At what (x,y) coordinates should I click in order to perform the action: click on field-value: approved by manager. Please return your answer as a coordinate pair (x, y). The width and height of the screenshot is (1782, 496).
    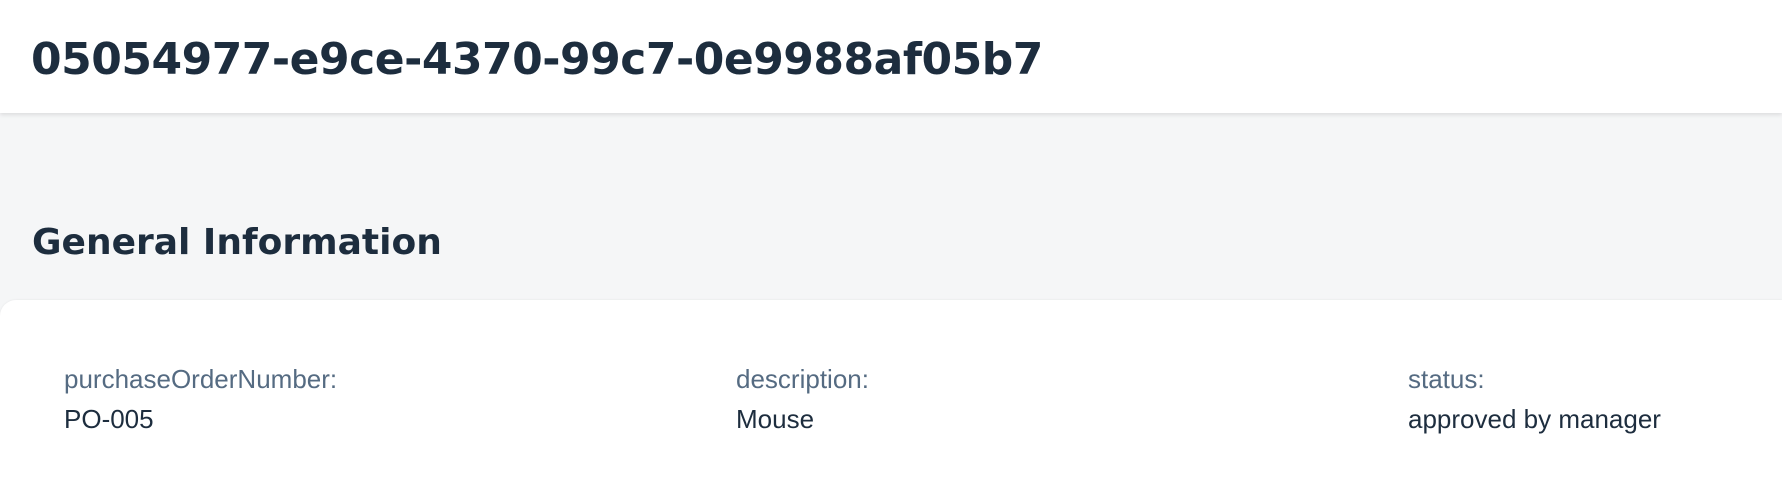
    Looking at the image, I should click on (1534, 419).